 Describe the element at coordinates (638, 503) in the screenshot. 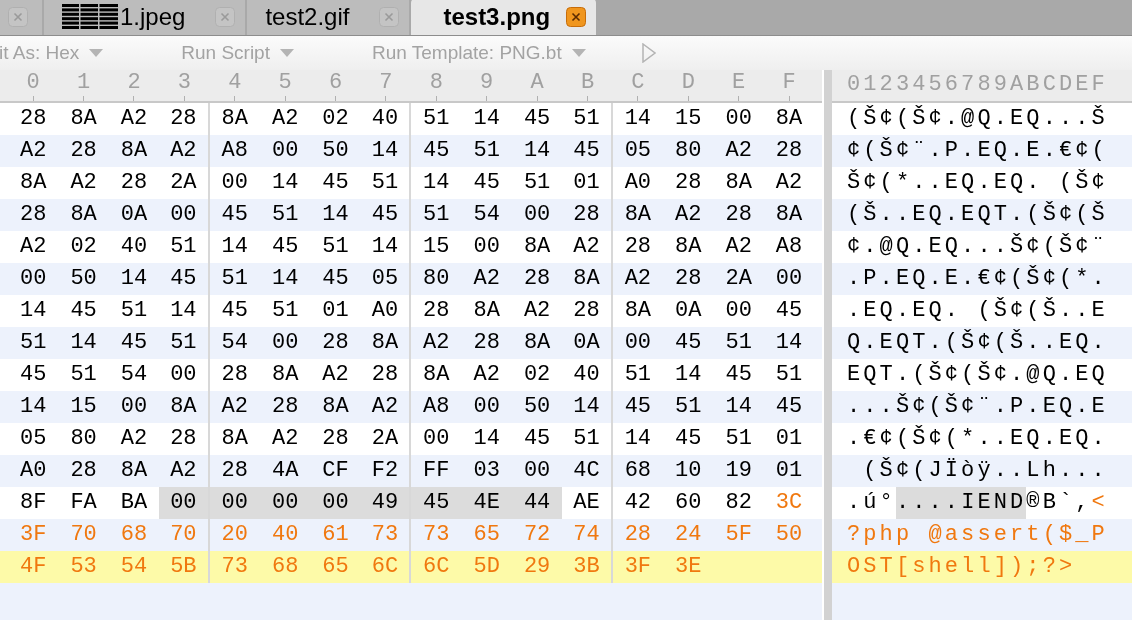

I see `hex-byte: 42` at that location.